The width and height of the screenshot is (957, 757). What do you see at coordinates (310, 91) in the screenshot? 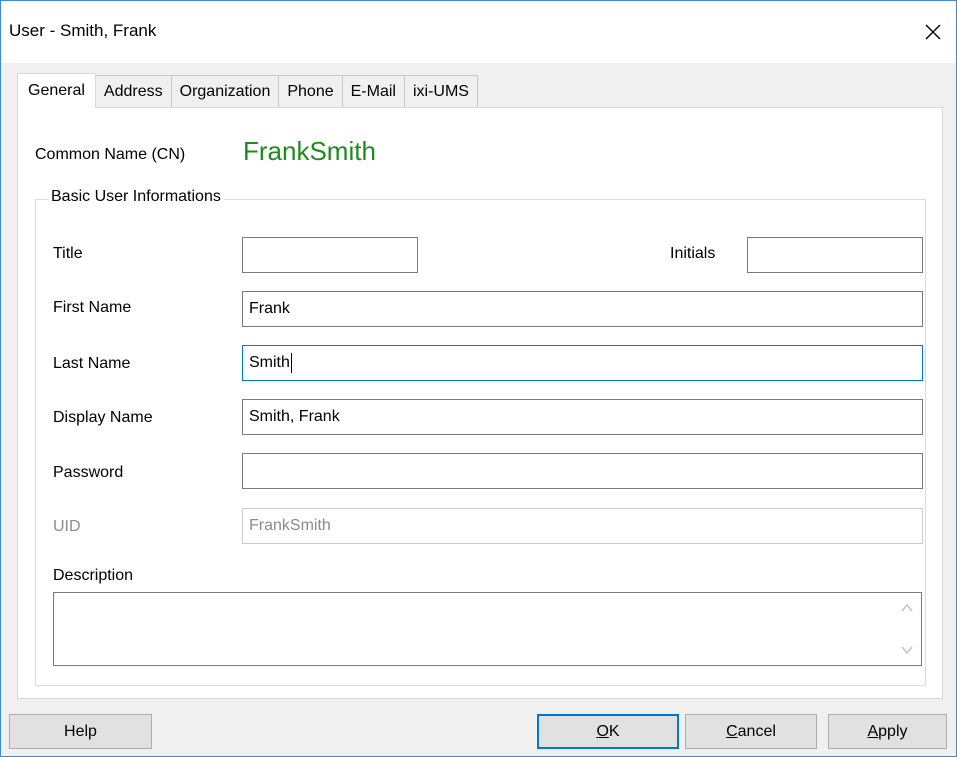
I see `tab-phone: Phone` at bounding box center [310, 91].